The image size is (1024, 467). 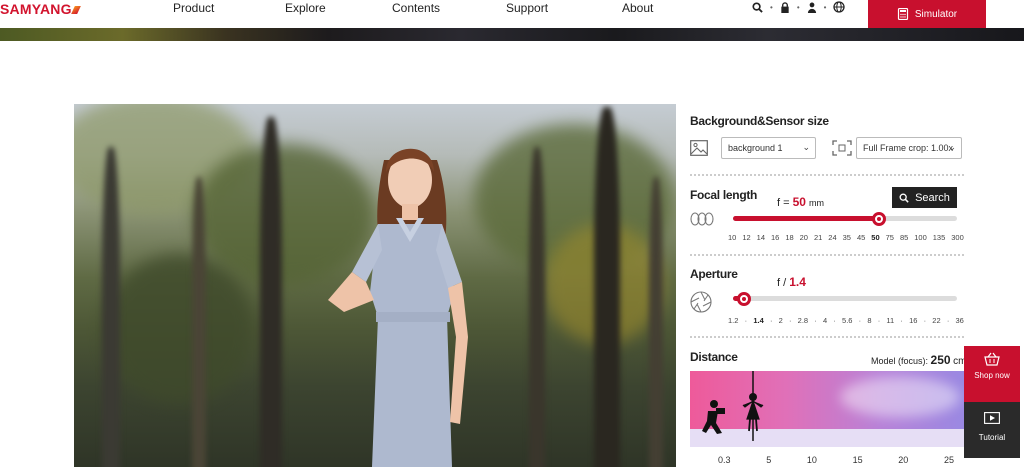 What do you see at coordinates (949, 460) in the screenshot?
I see `distance-tick: 25` at bounding box center [949, 460].